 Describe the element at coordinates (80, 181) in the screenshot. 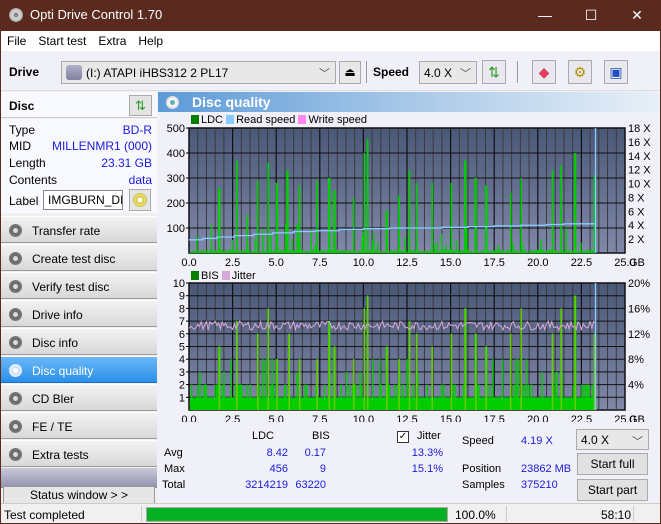

I see `disc-contents-row: Contents data` at that location.